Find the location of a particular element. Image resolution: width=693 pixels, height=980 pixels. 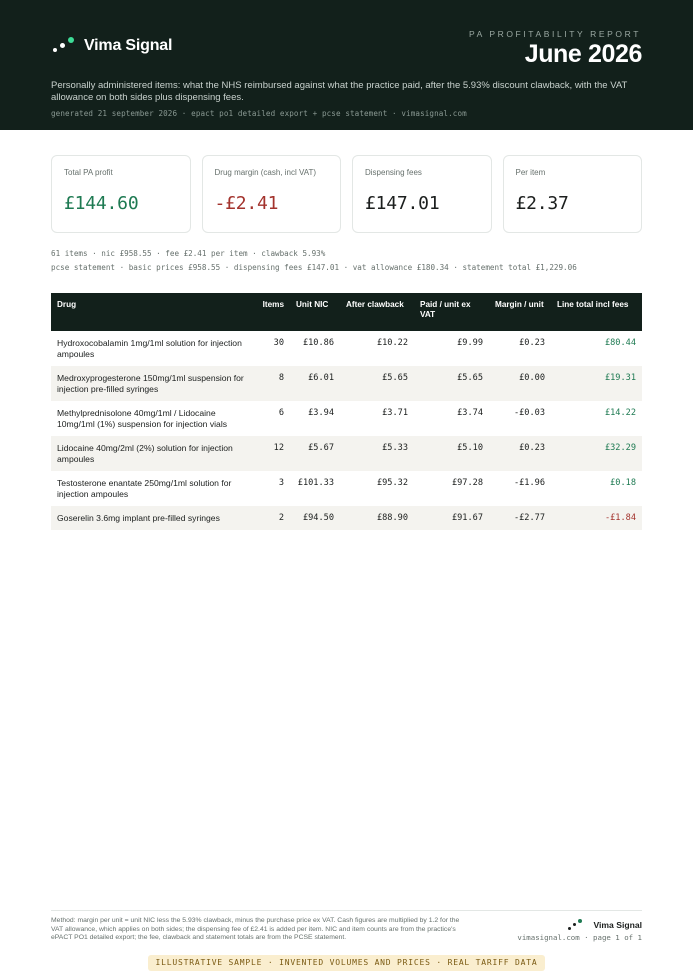

cell-items: 8 is located at coordinates (270, 383).